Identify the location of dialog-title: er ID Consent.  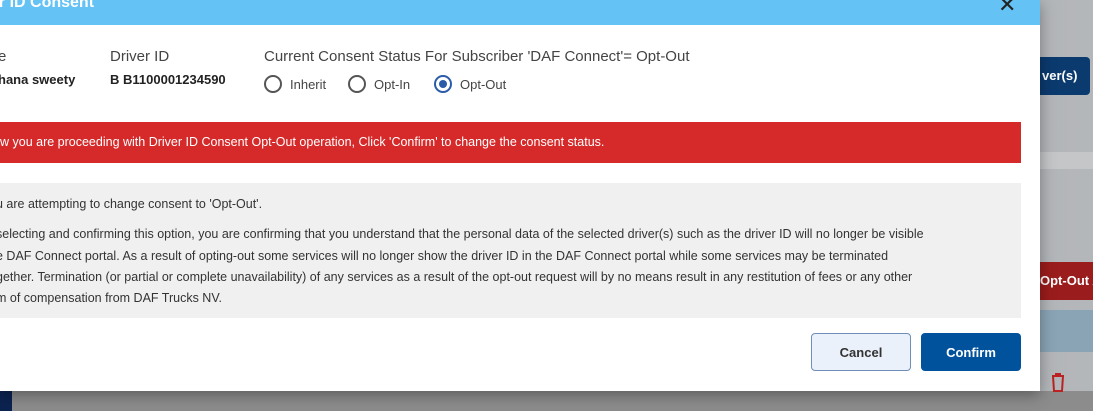
(47, 5).